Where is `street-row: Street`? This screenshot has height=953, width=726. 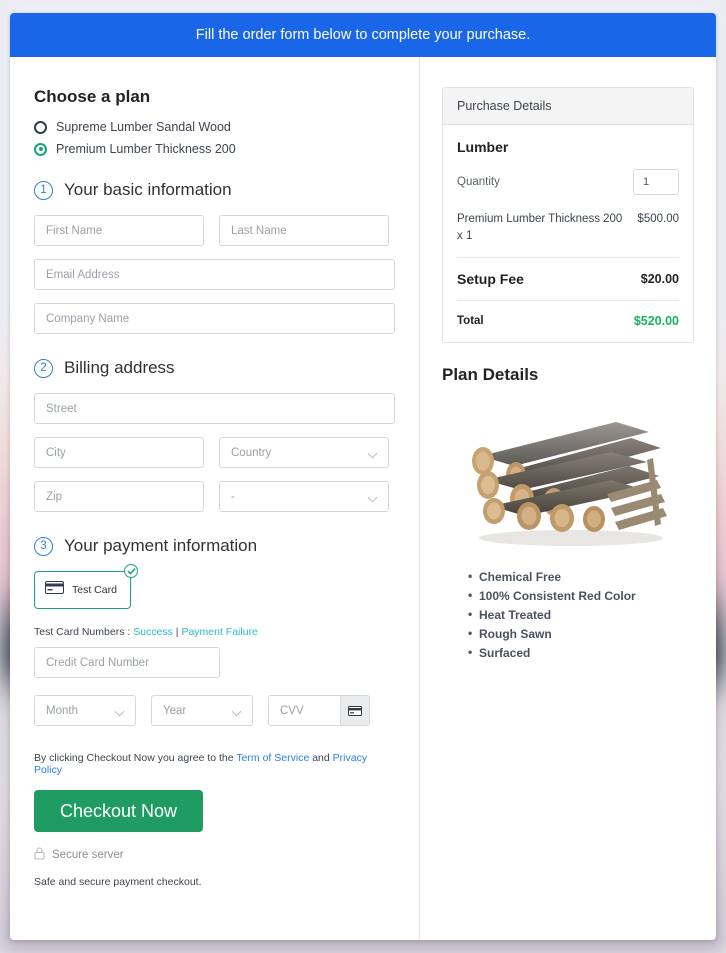
street-row: Street is located at coordinates (214, 408).